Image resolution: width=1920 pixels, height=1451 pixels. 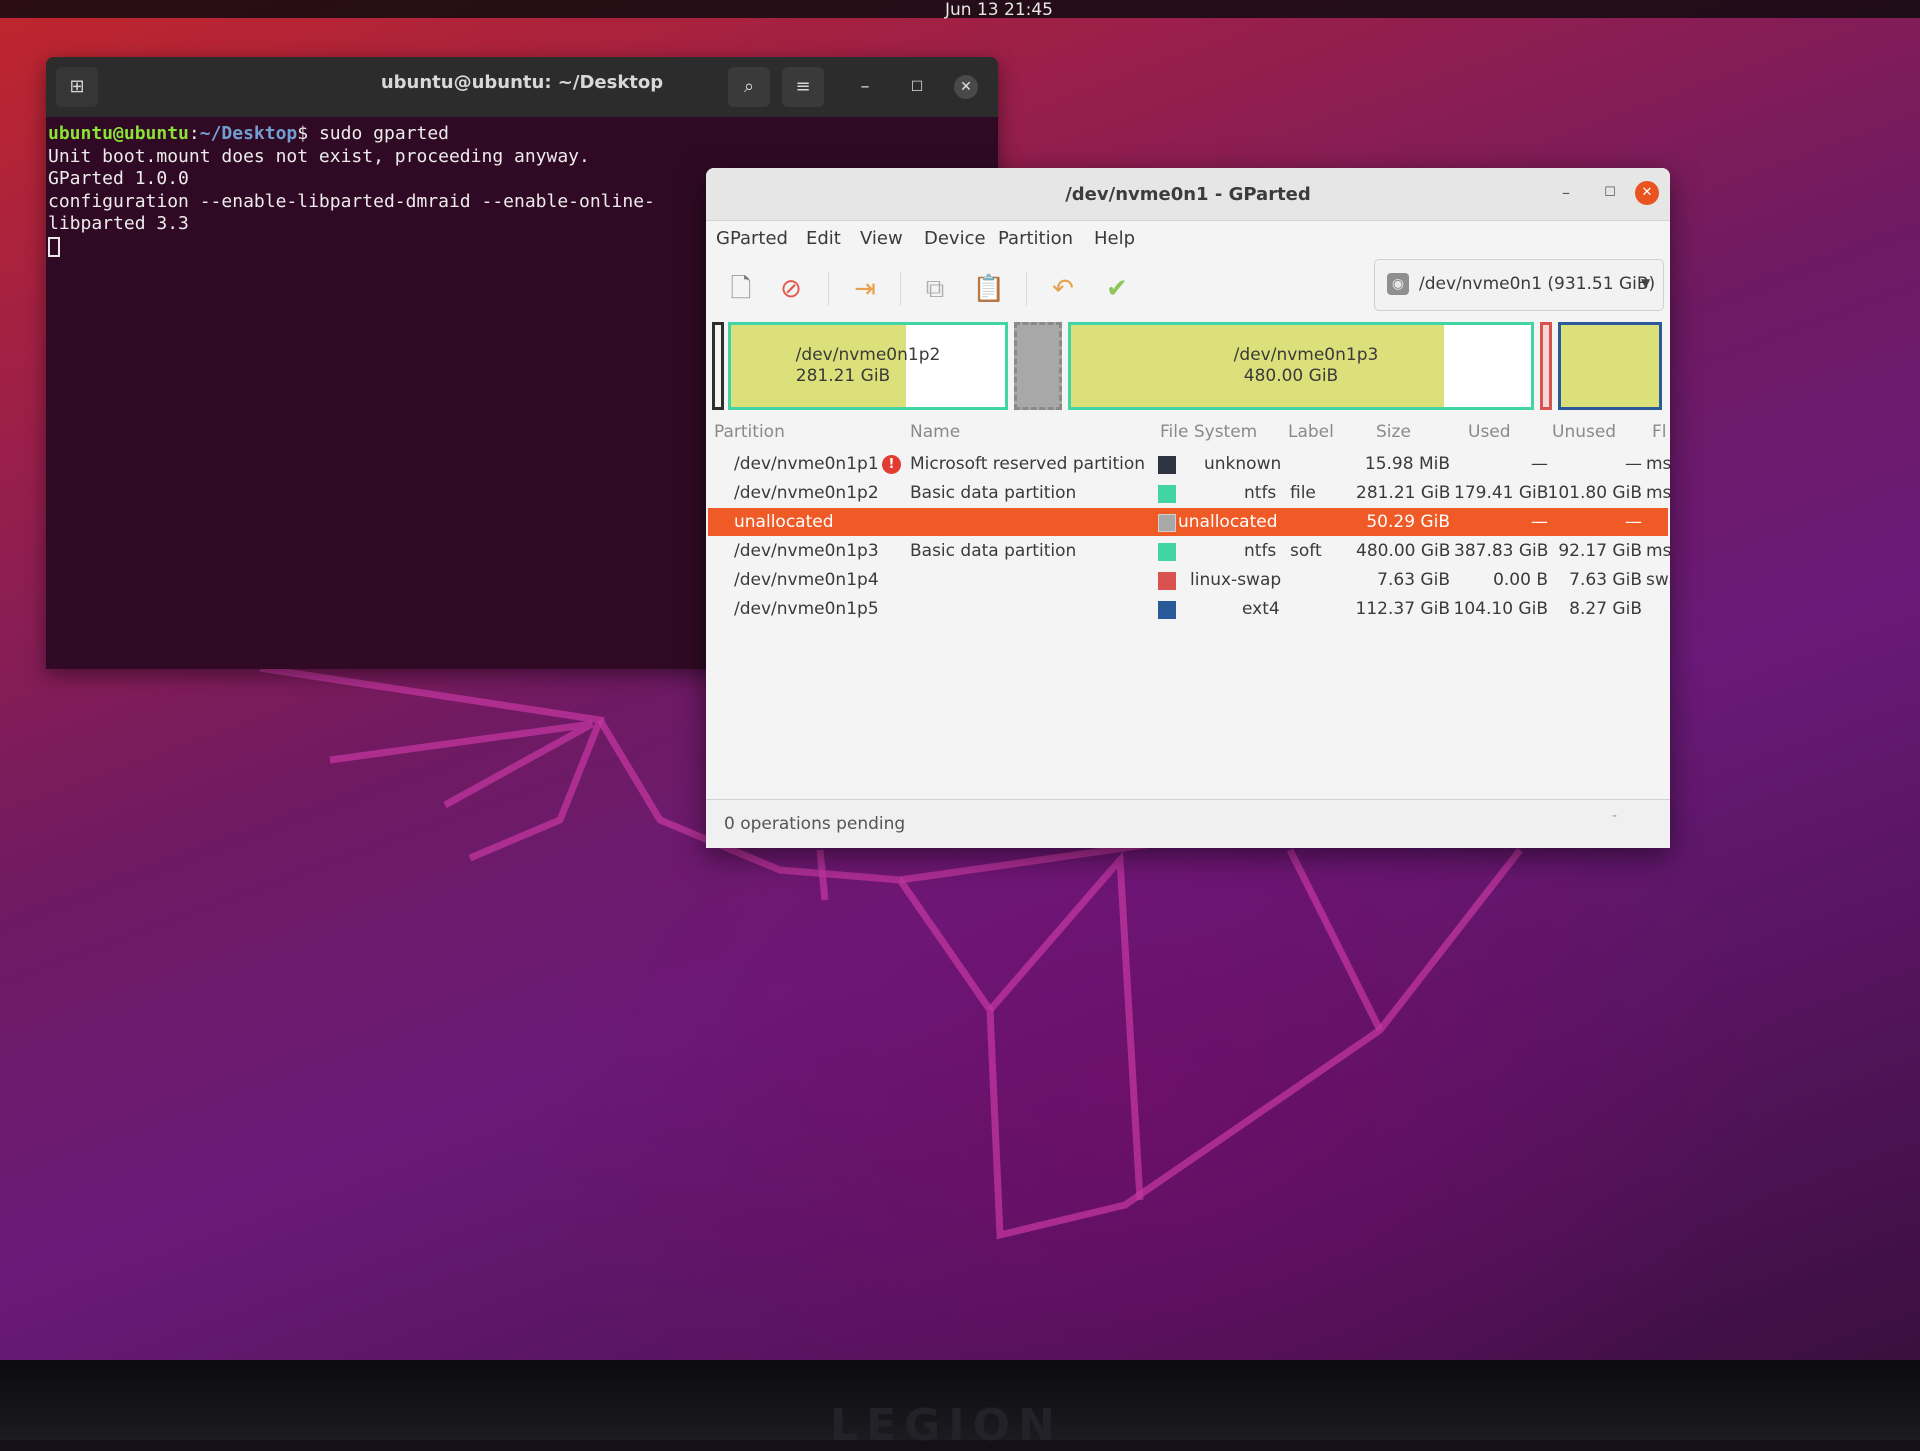 I want to click on device-selector: ◉ /dev/nvme0n1 (931.51 GiB) ▼, so click(x=1519, y=285).